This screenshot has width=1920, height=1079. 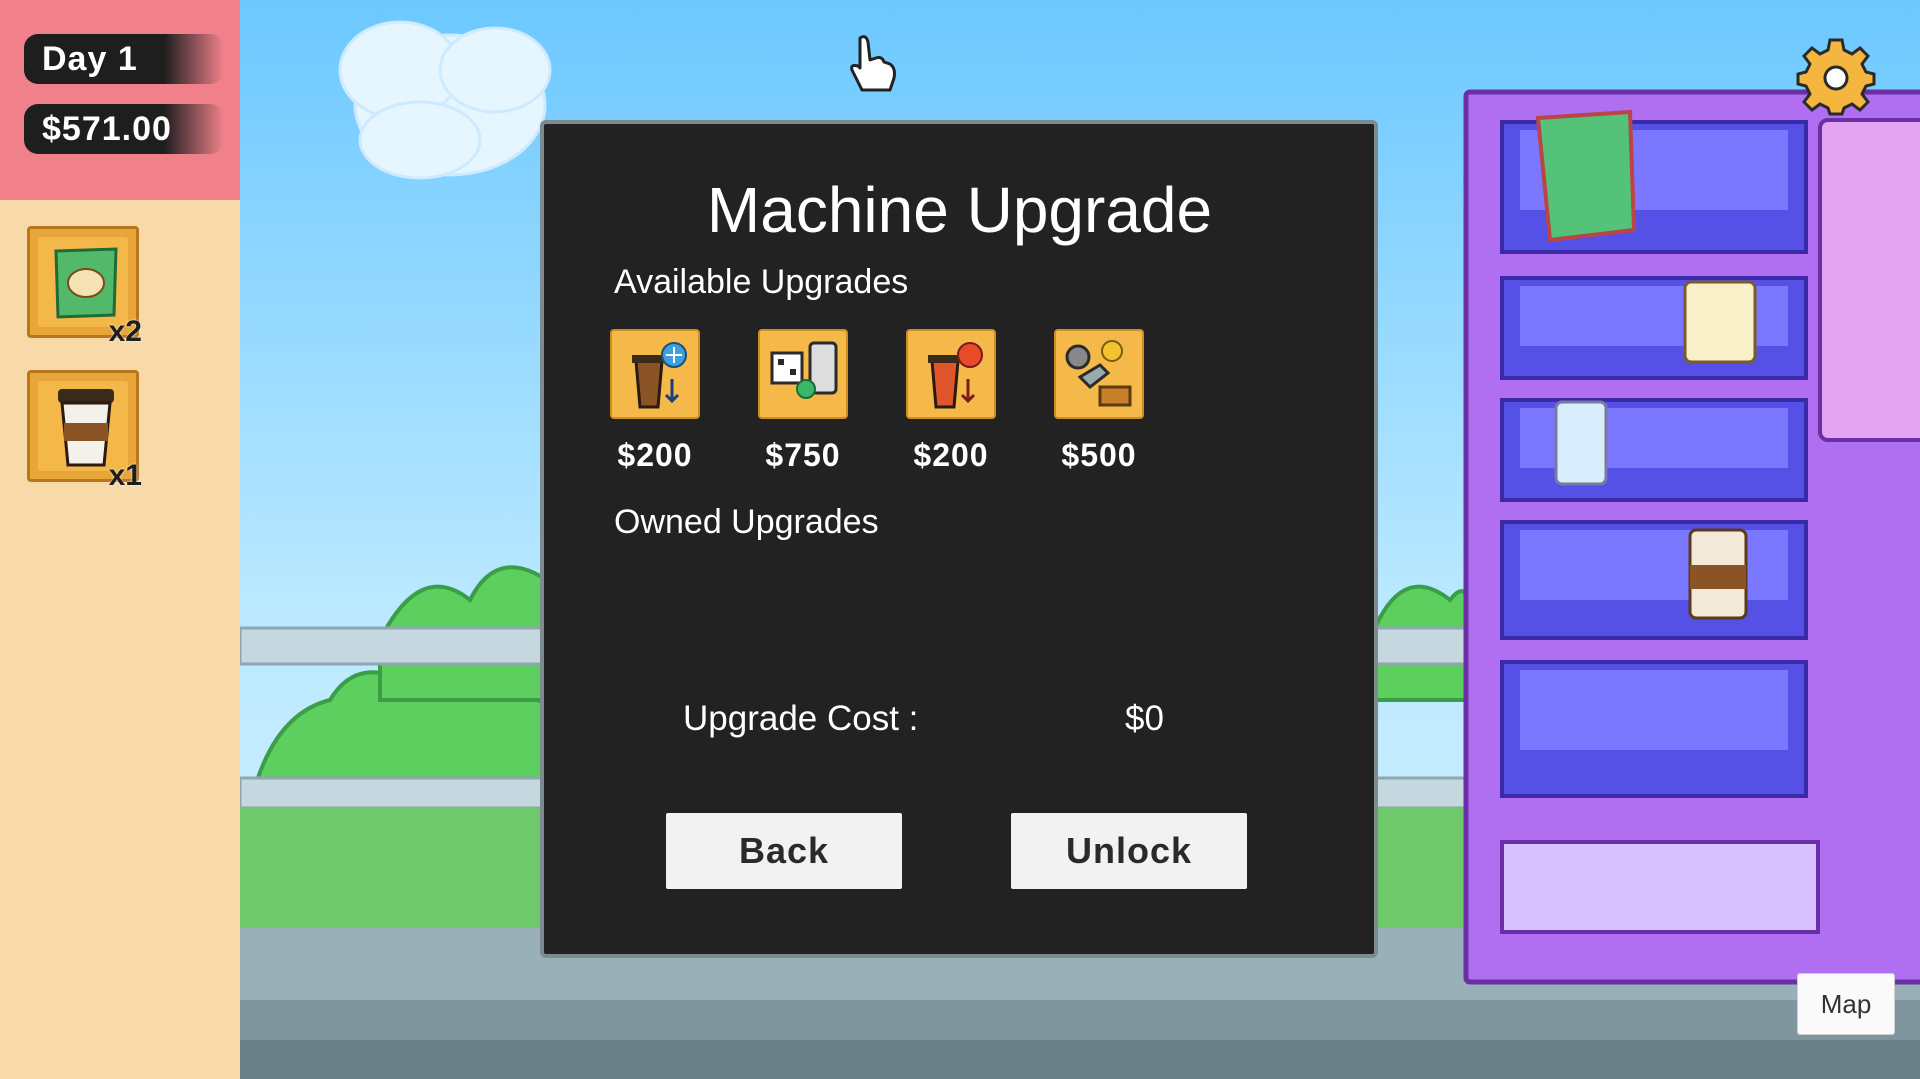 What do you see at coordinates (951, 374) in the screenshot?
I see `hot-coffee-icon` at bounding box center [951, 374].